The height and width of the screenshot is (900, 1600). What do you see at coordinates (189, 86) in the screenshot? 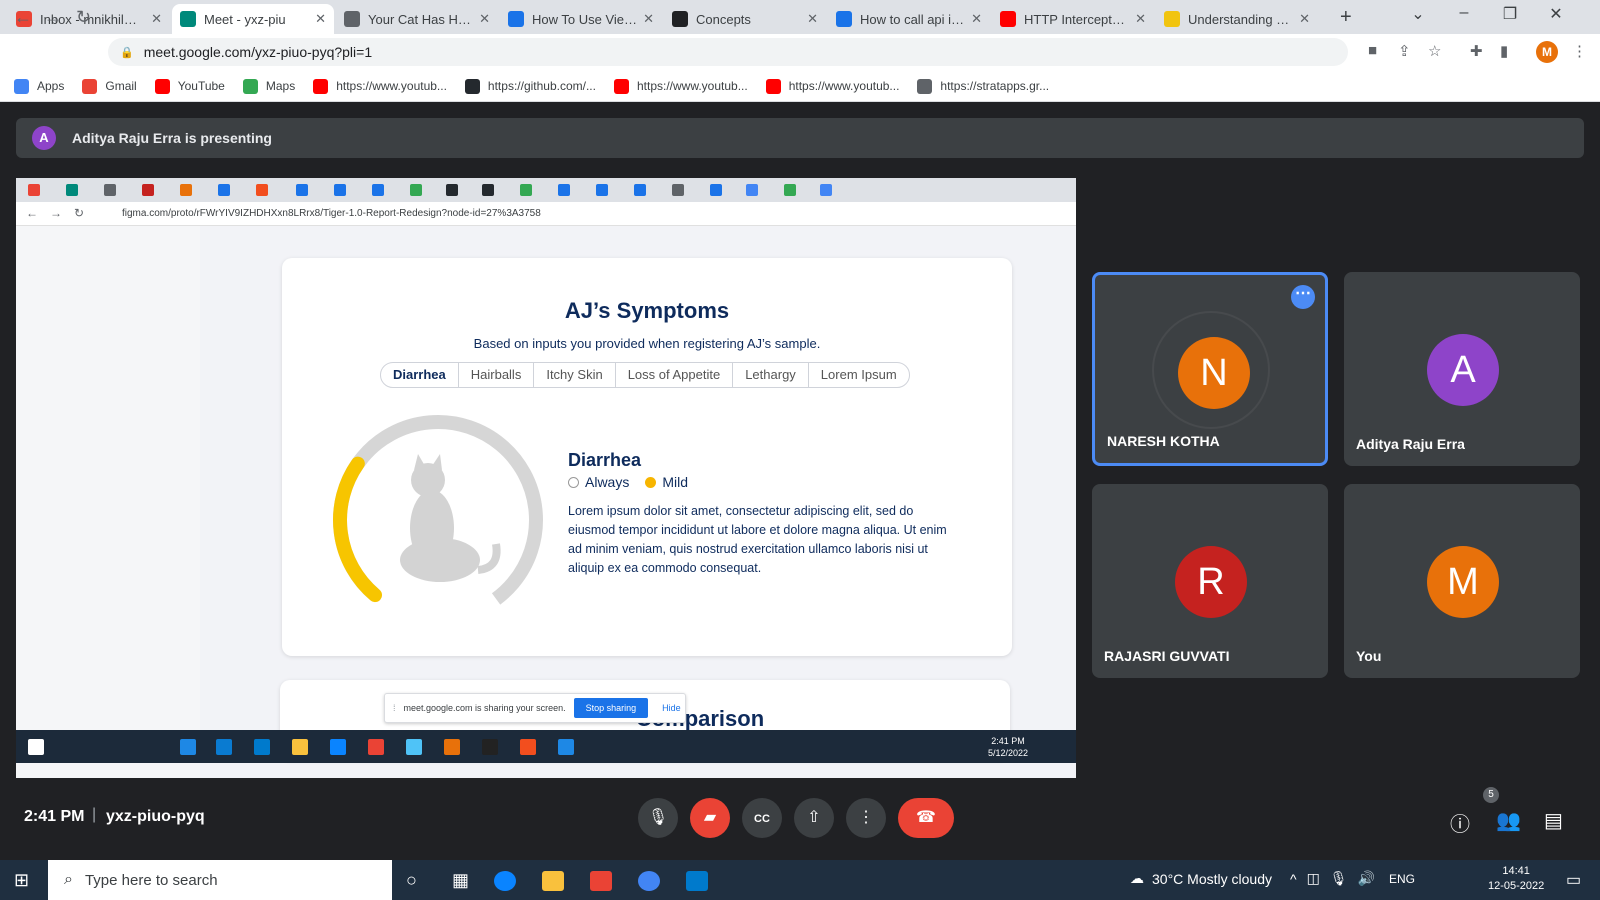
I see `bookmark-item: YouTube` at bounding box center [189, 86].